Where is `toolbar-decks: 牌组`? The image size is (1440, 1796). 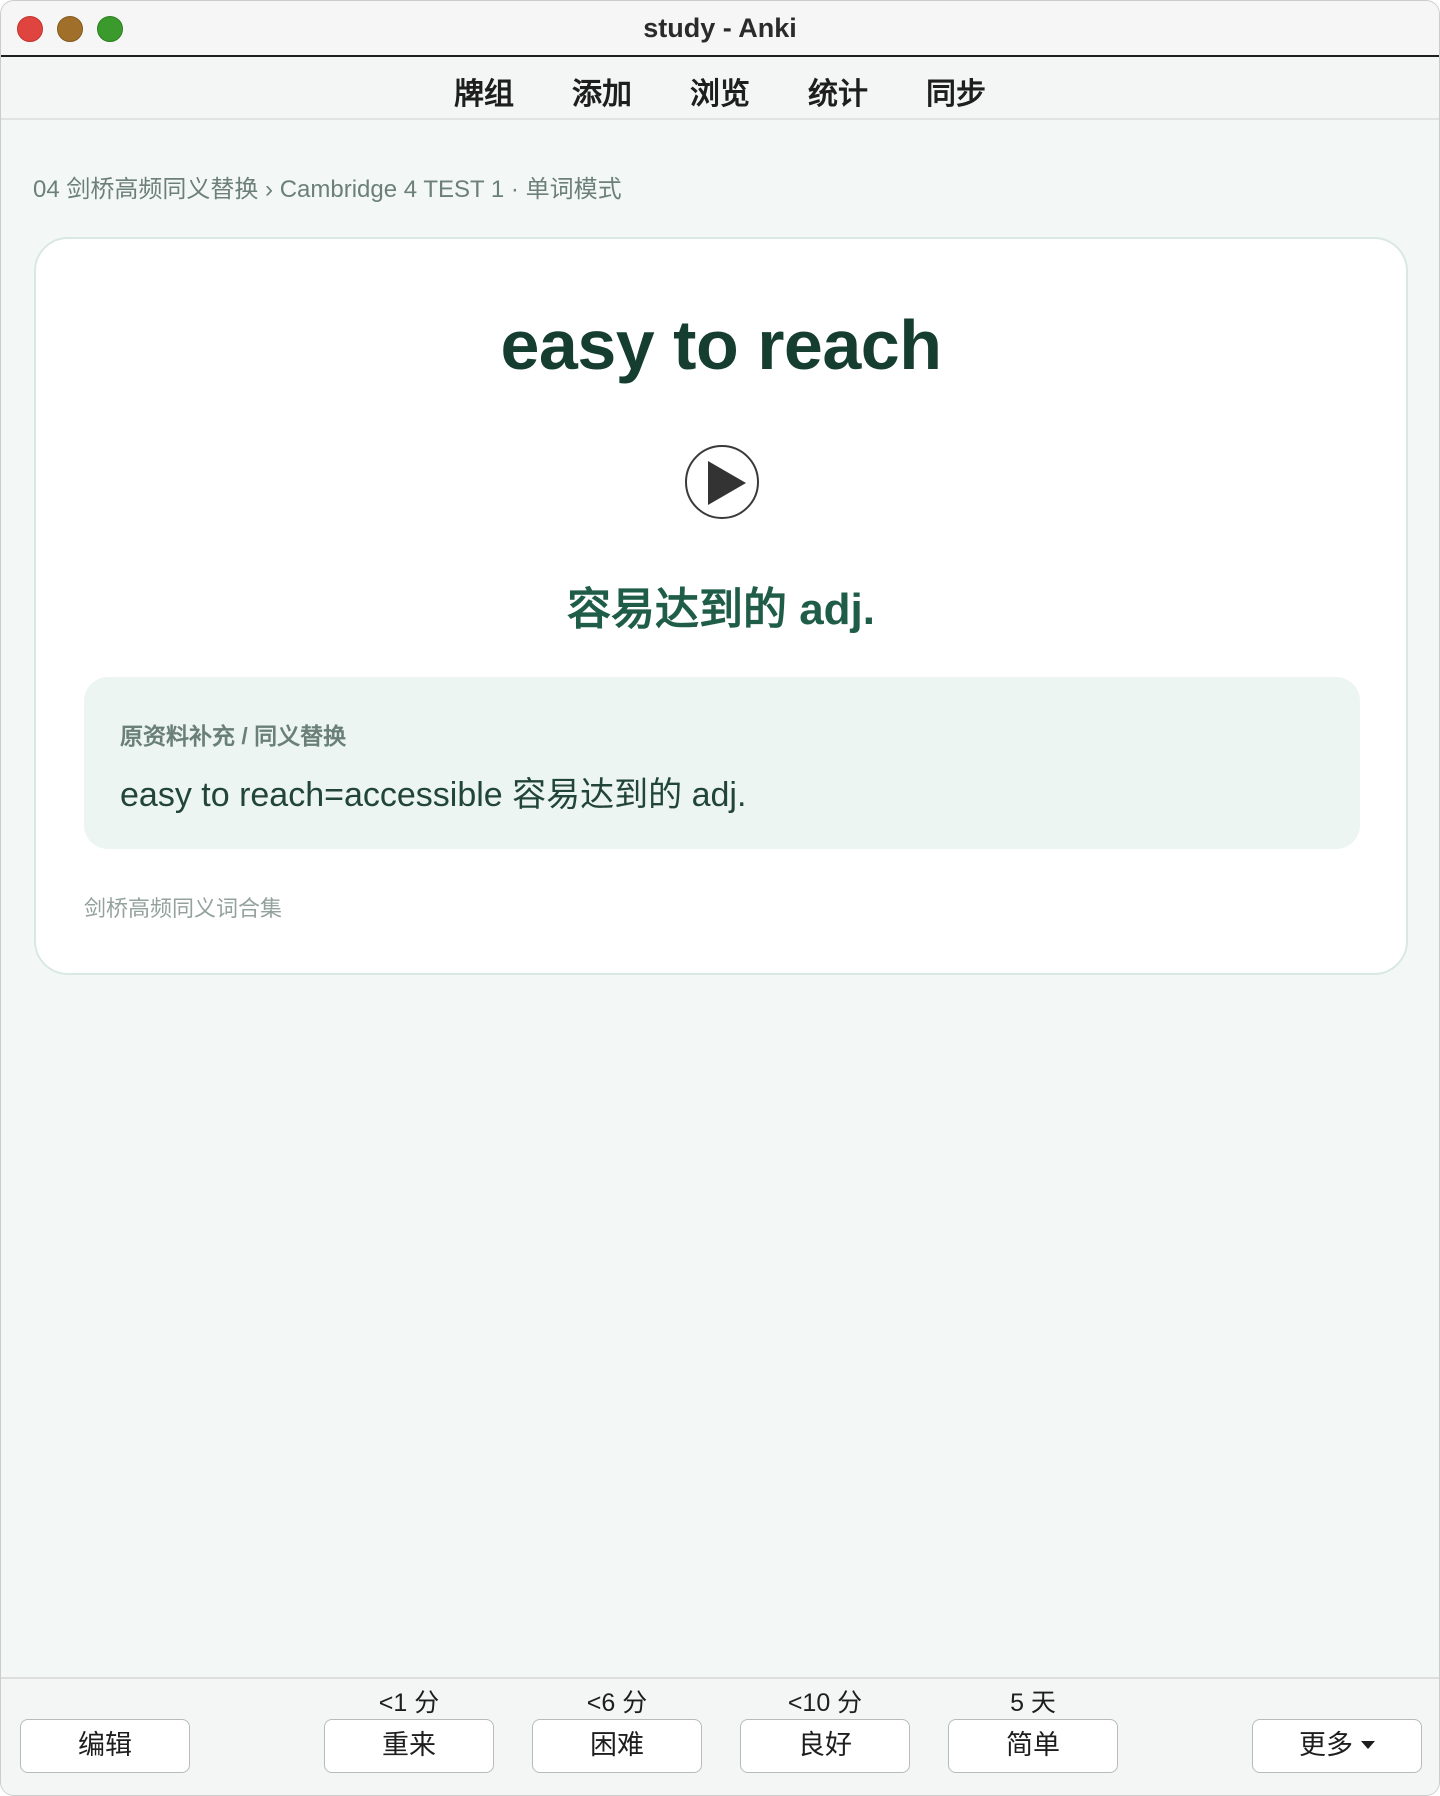 toolbar-decks: 牌组 is located at coordinates (484, 91).